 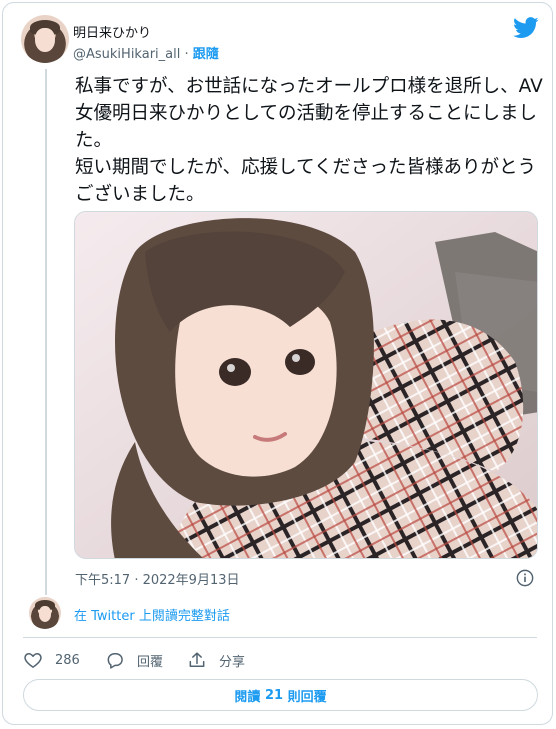 I want to click on thread-author-avatar, so click(x=45, y=613).